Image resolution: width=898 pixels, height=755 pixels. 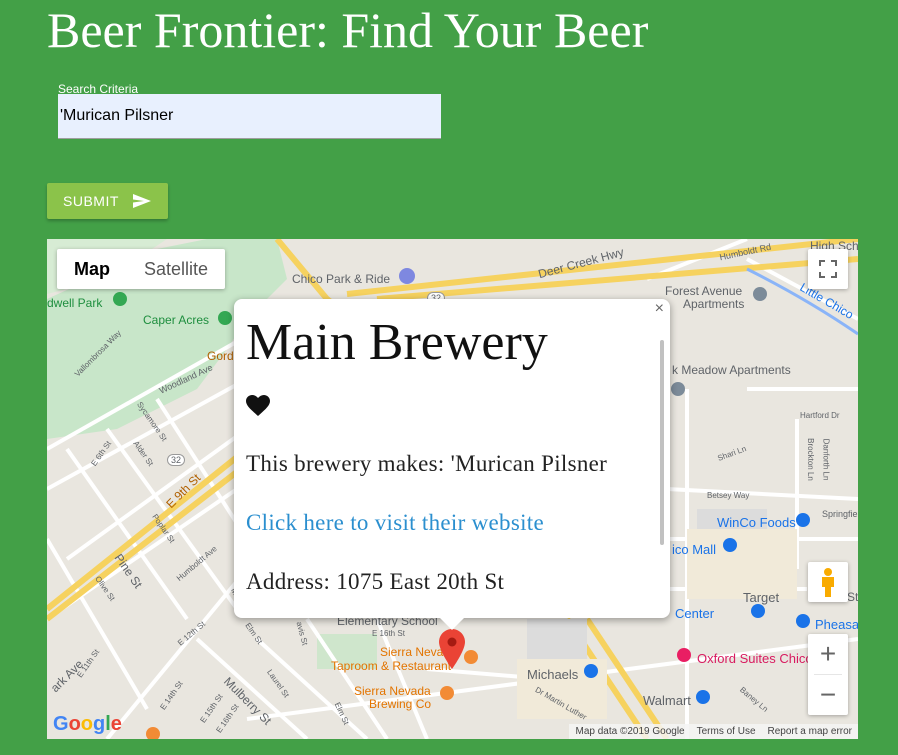 I want to click on send-icon, so click(x=141, y=201).